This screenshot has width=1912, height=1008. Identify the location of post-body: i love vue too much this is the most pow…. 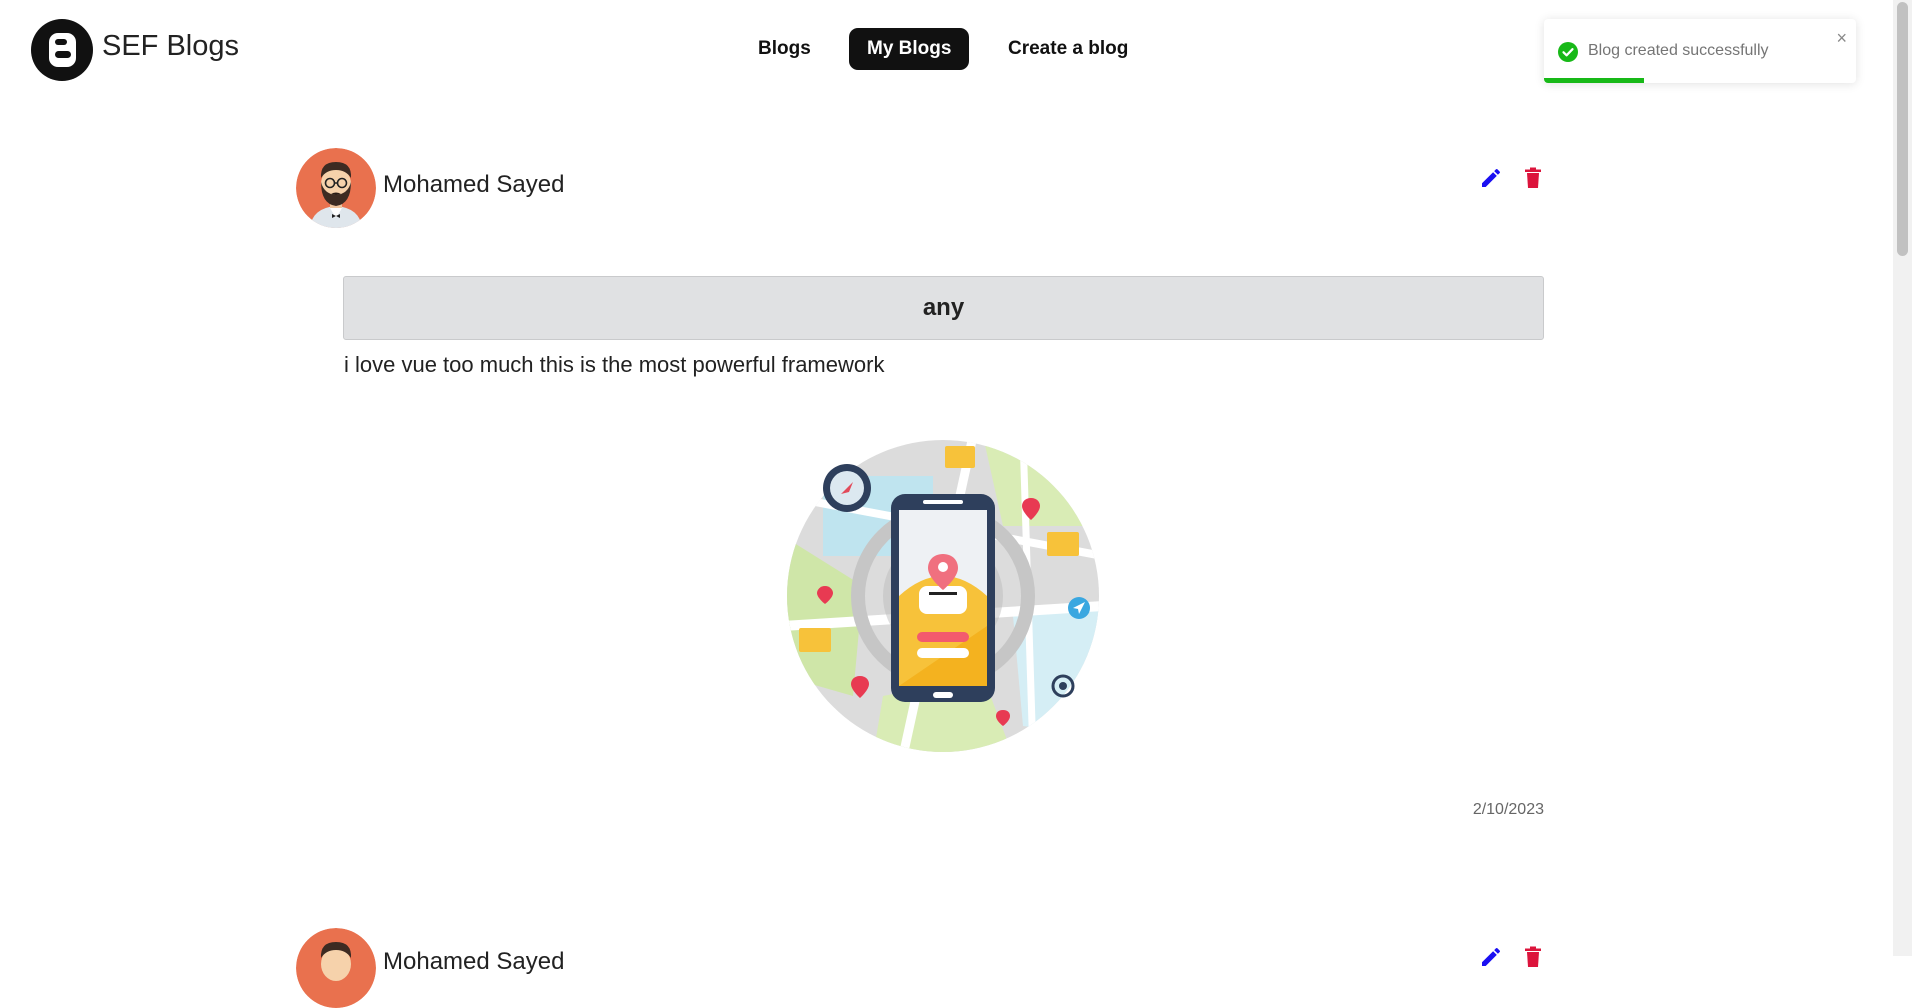
(614, 364).